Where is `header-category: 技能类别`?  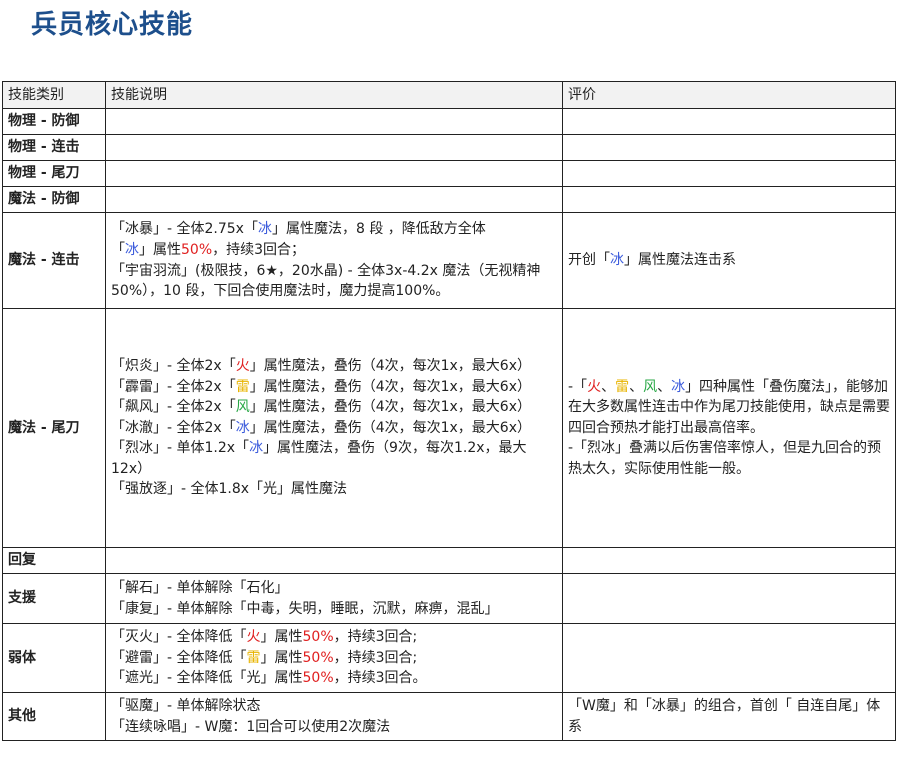
header-category: 技能类别 is located at coordinates (54, 95).